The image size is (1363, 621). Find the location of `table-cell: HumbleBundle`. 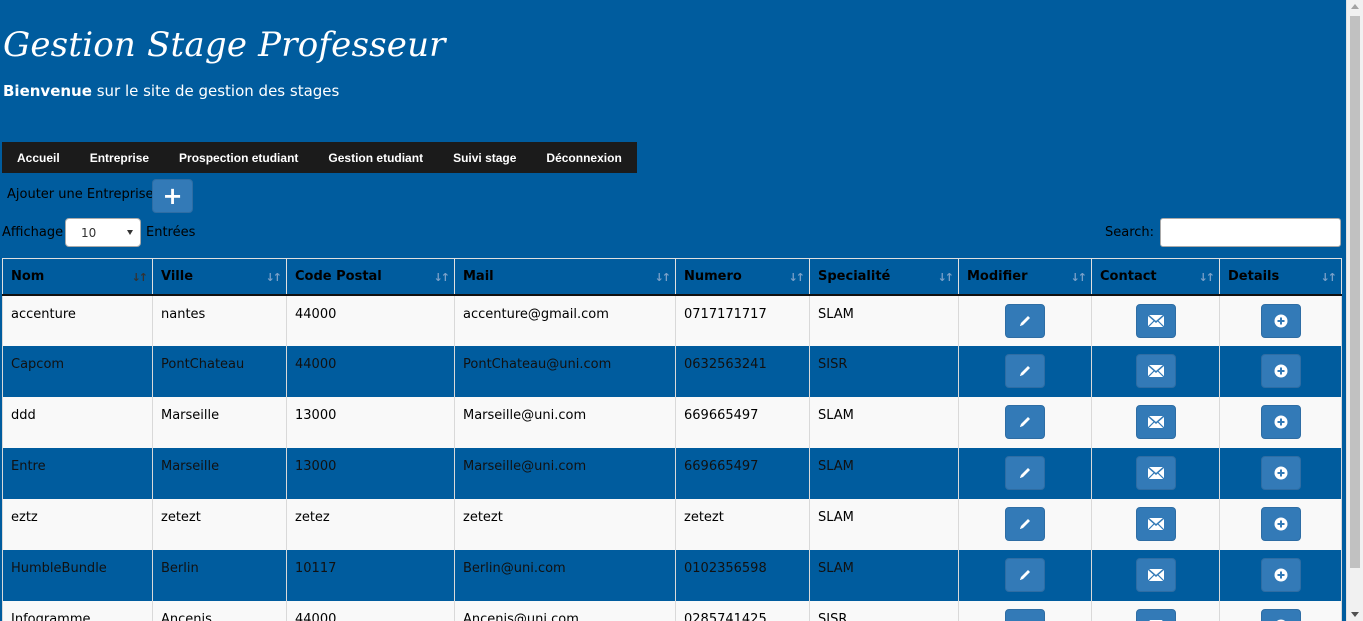

table-cell: HumbleBundle is located at coordinates (77, 575).